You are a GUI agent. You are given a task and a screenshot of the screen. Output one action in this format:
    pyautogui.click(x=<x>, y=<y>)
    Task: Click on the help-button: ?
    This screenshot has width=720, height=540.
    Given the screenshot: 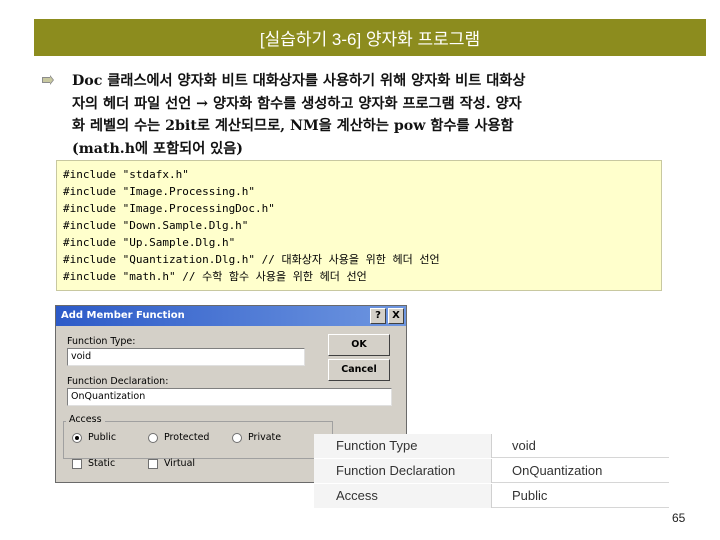 What is the action you would take?
    pyautogui.click(x=378, y=316)
    